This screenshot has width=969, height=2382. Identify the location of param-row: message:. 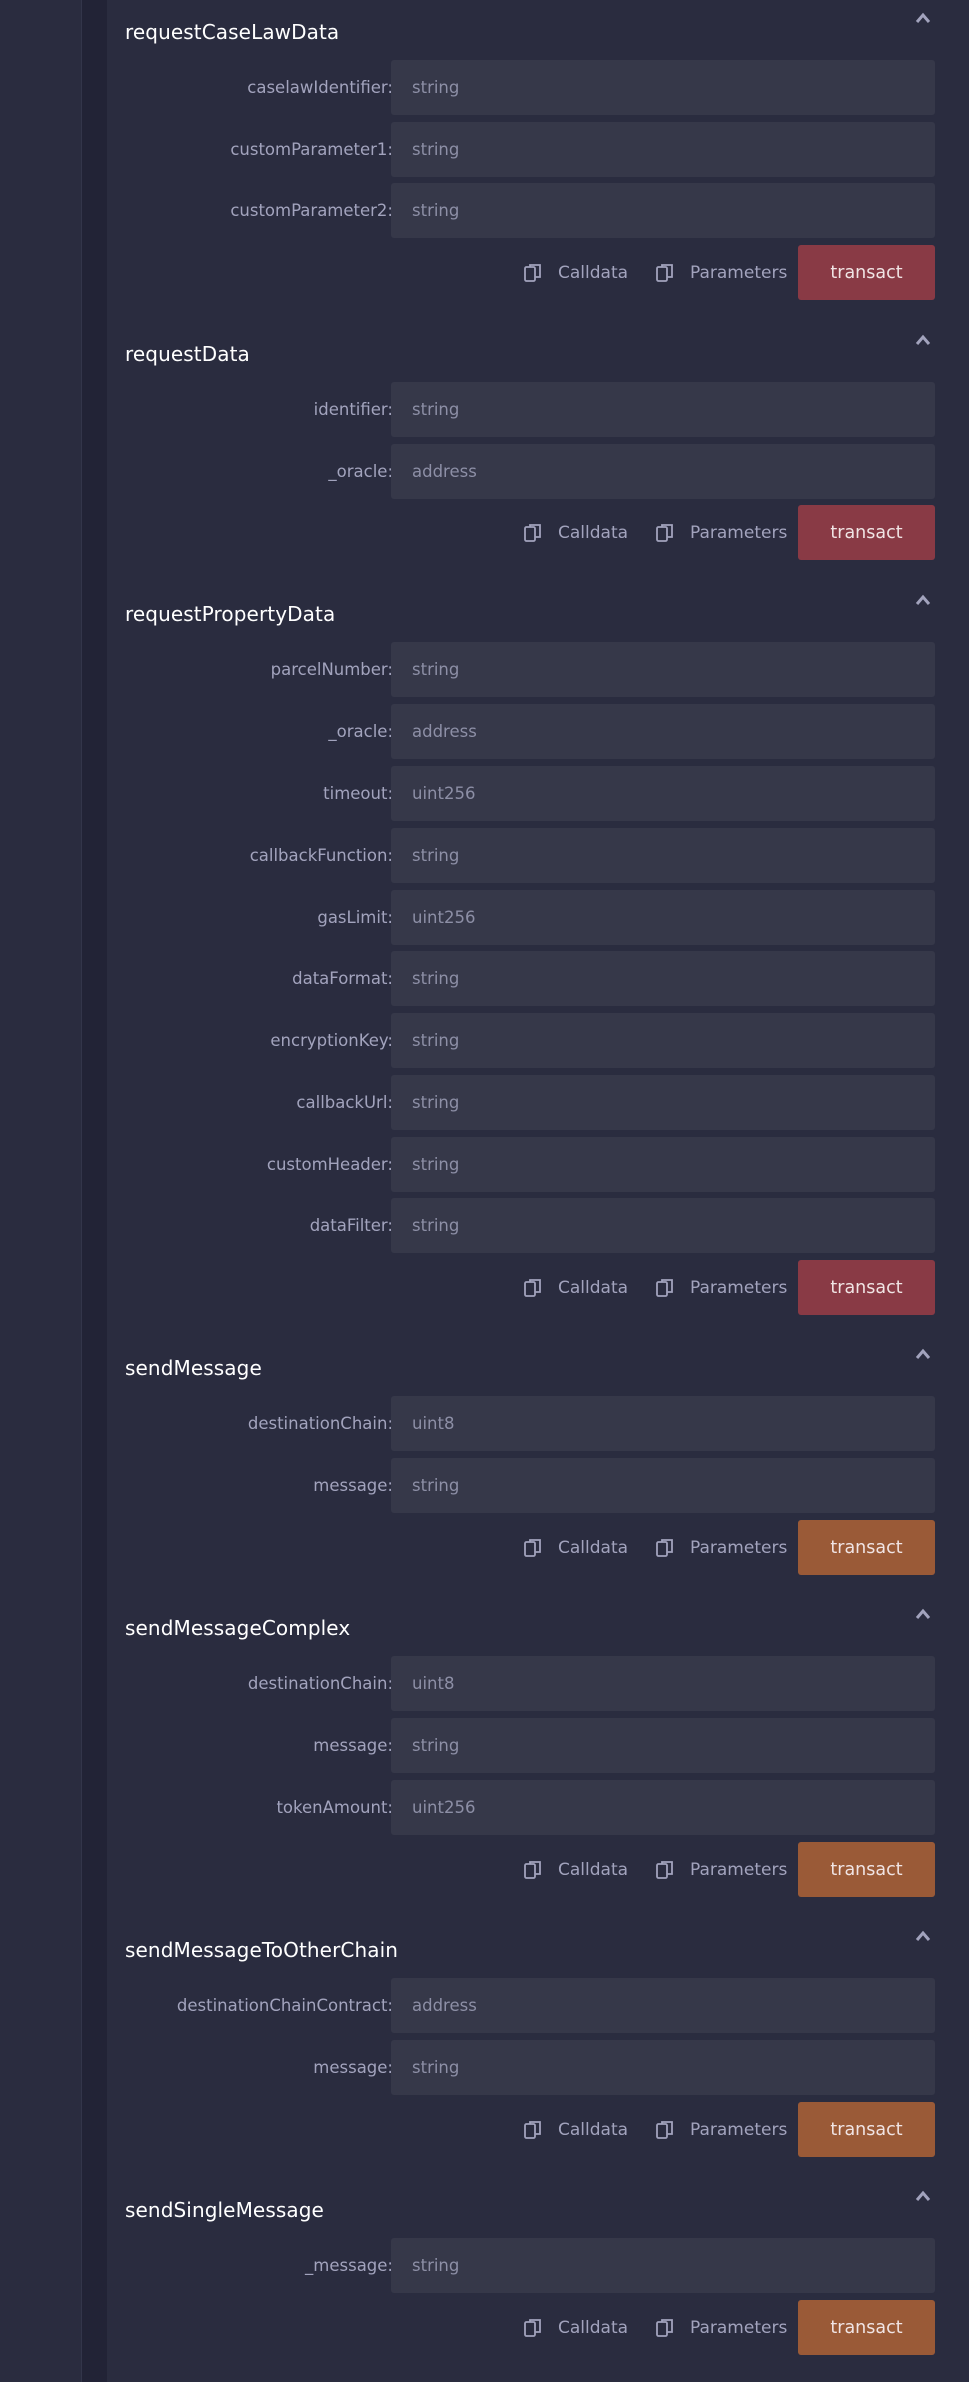
(538, 1485).